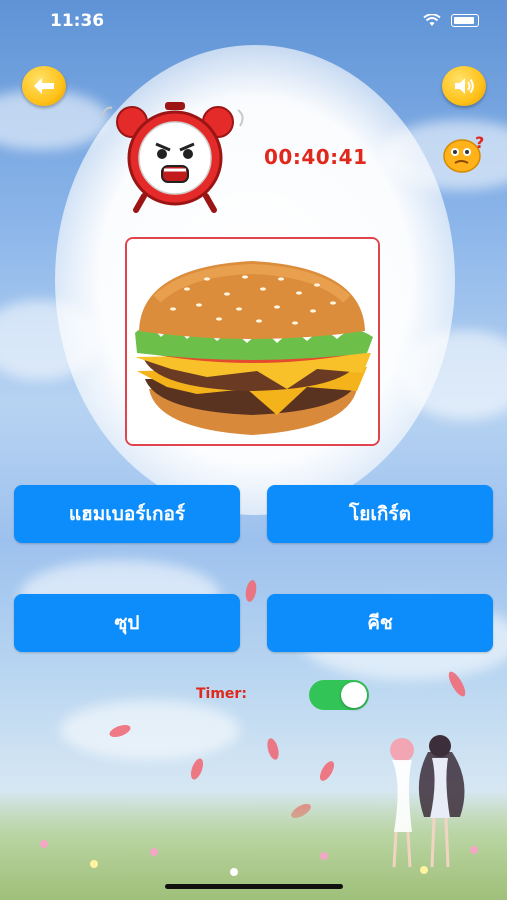  I want to click on alarm-clock-icon, so click(172, 157).